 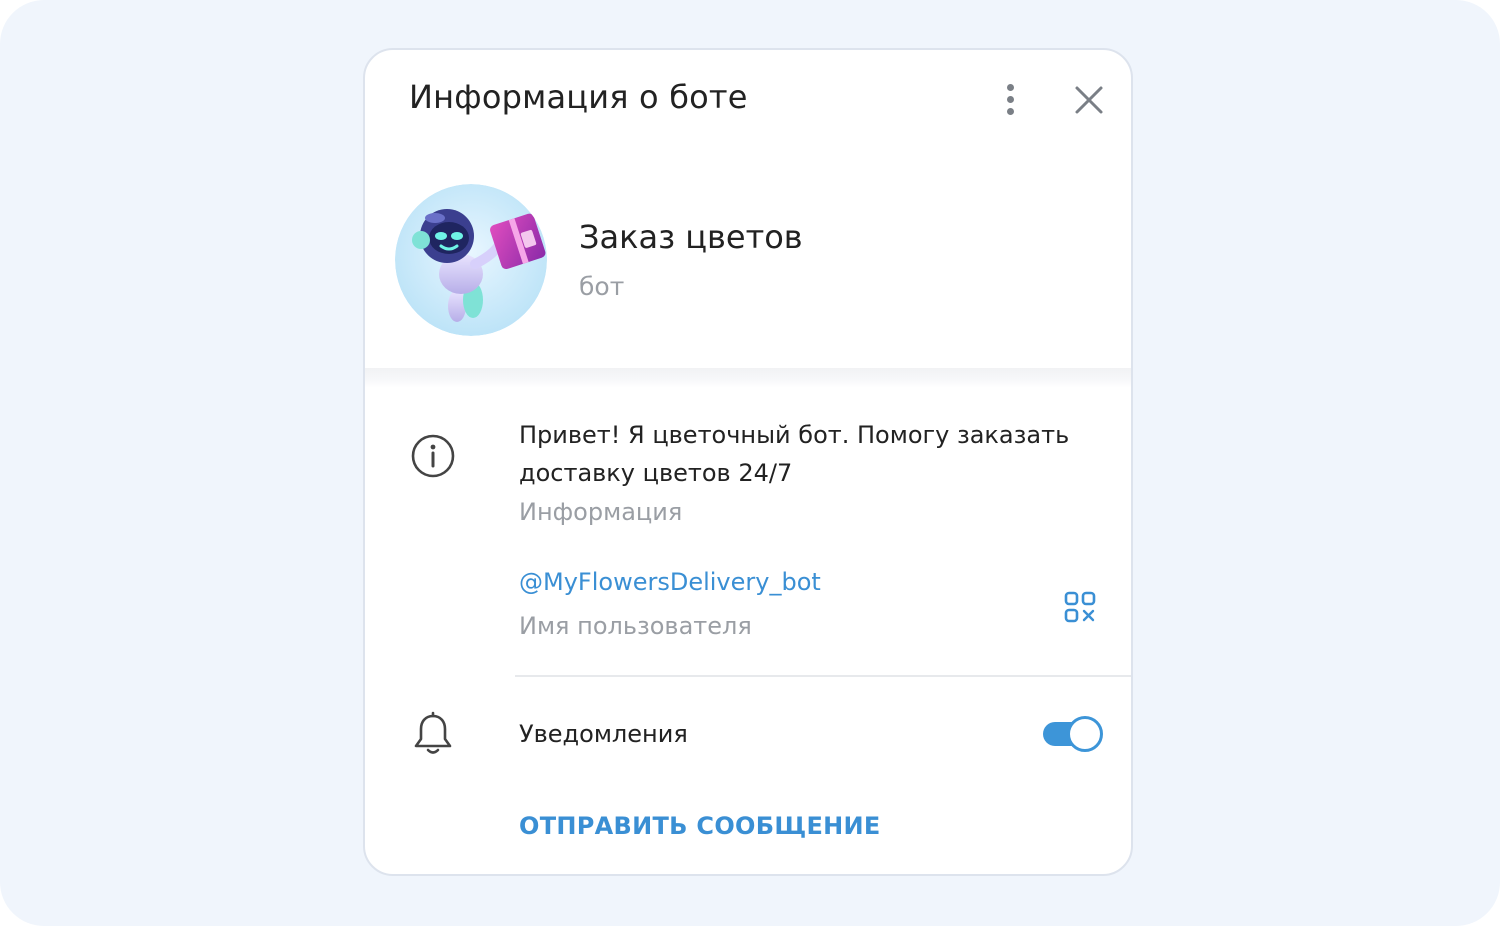 I want to click on qr-code-icon, so click(x=1080, y=607).